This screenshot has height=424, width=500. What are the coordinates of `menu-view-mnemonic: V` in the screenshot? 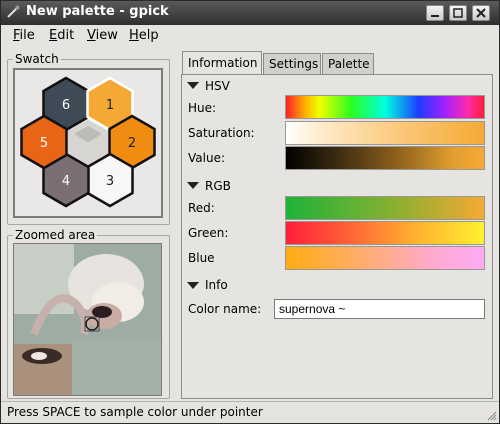 It's located at (91, 35).